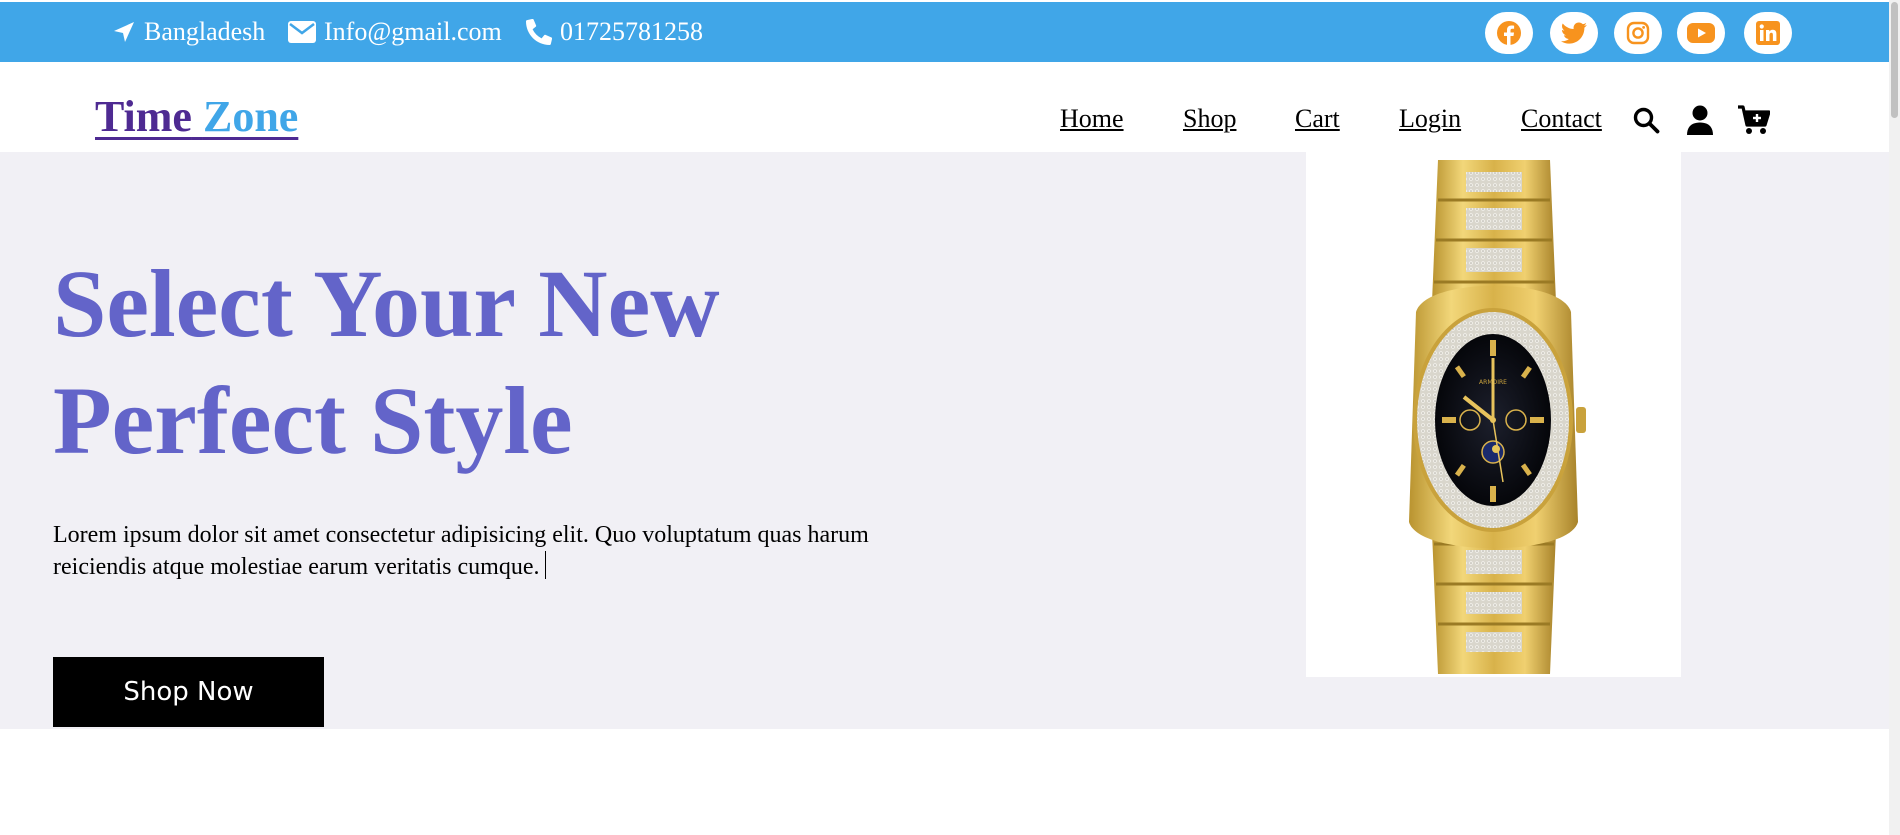  Describe the element at coordinates (1209, 119) in the screenshot. I see `nav-link-shop: Shop` at that location.